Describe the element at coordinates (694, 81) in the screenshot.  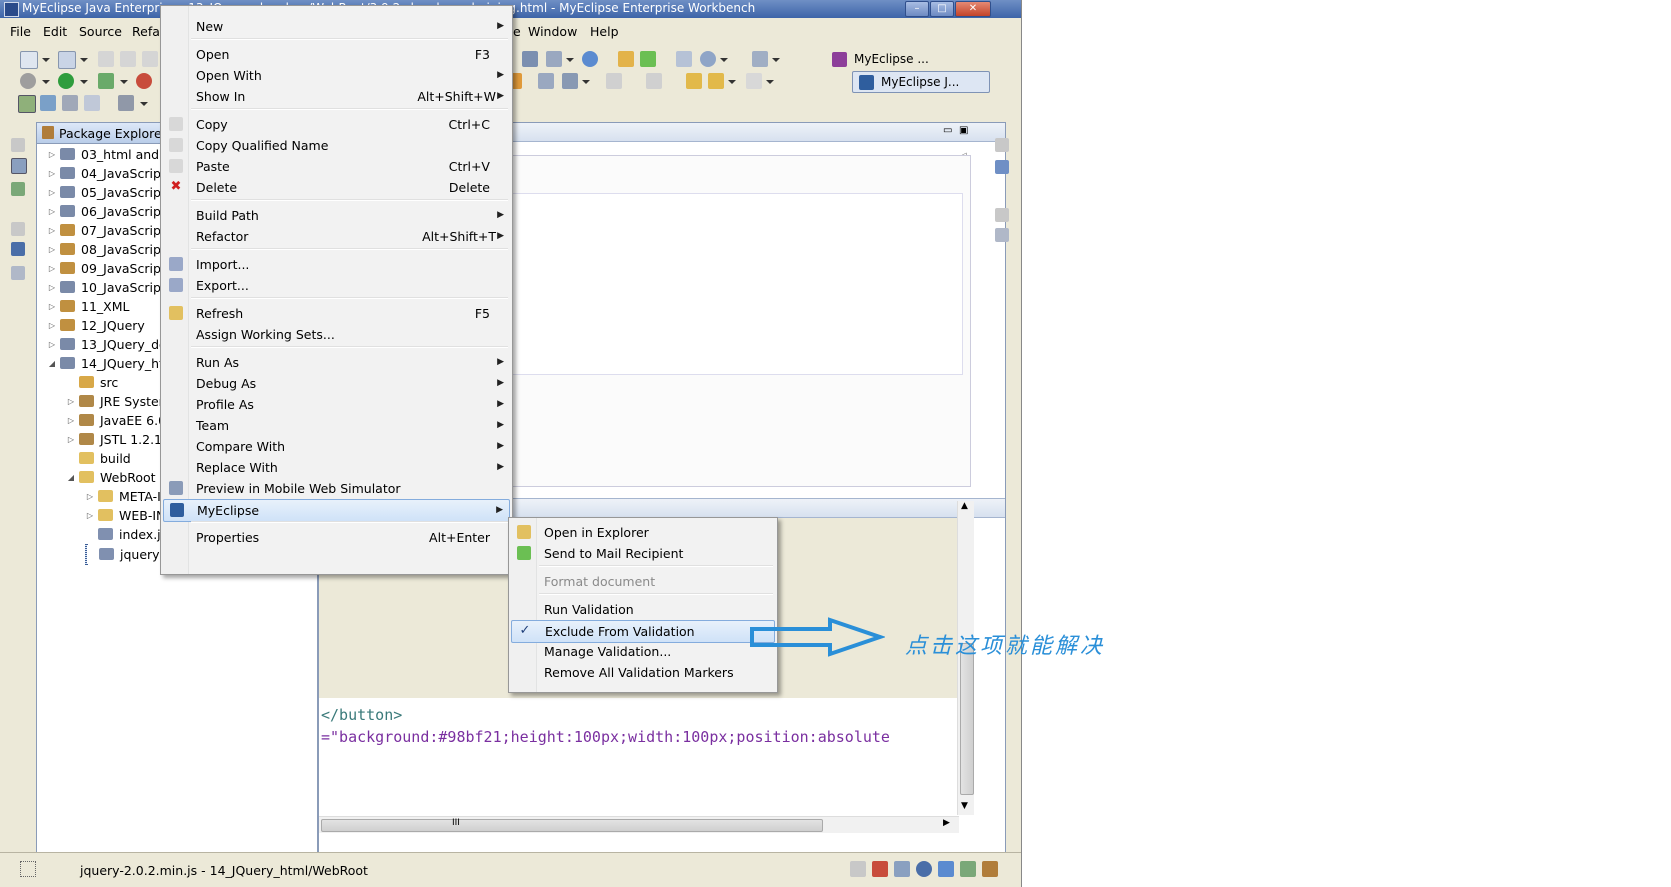
I see `back-icon` at that location.